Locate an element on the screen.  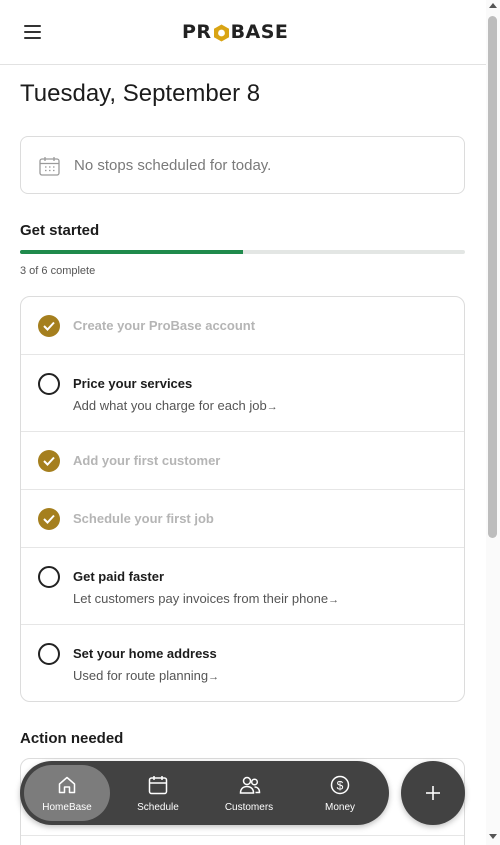
probase-logo: PR BASE is located at coordinates (244, 32).